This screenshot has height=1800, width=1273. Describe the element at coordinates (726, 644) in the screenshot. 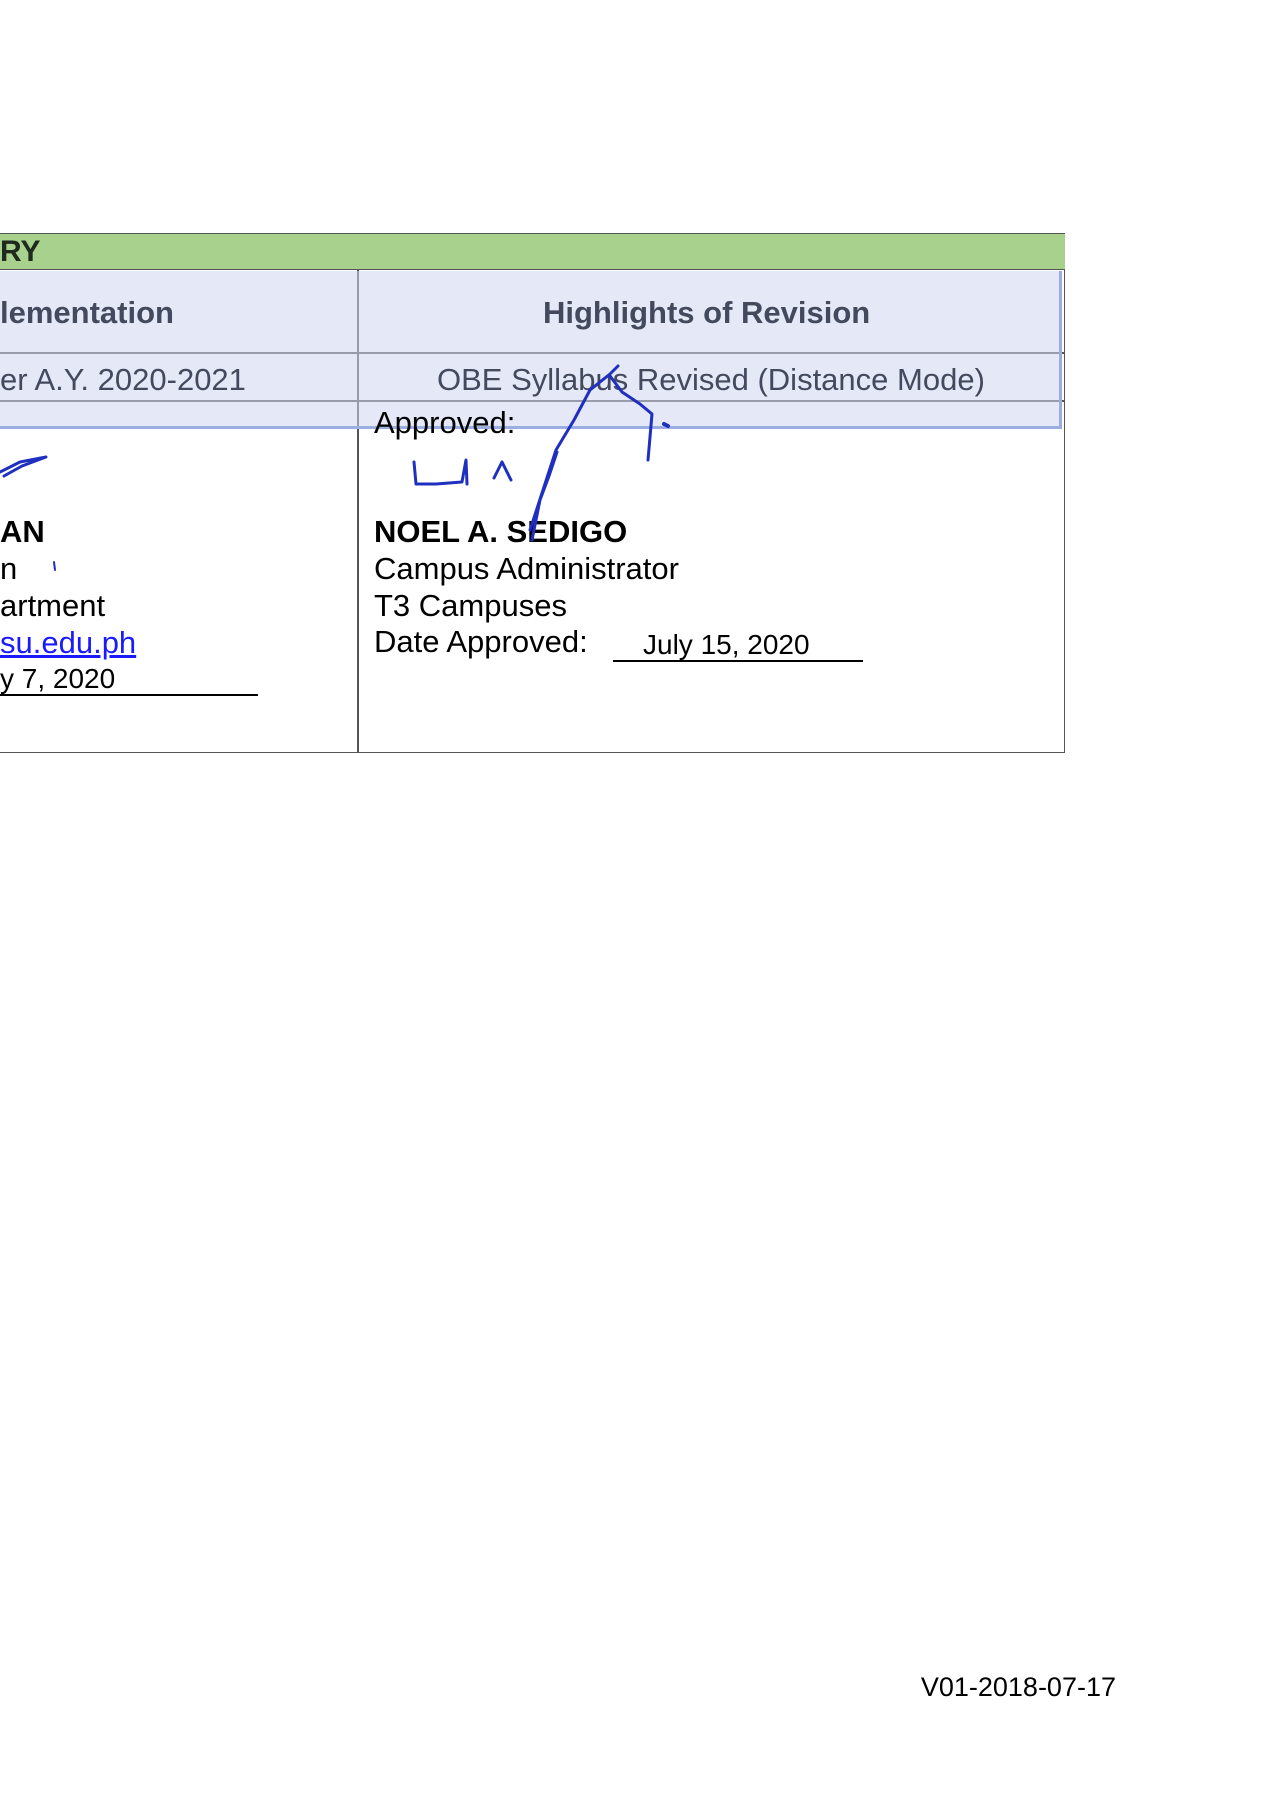

I see `date-approved-value: July 15, 2020` at that location.